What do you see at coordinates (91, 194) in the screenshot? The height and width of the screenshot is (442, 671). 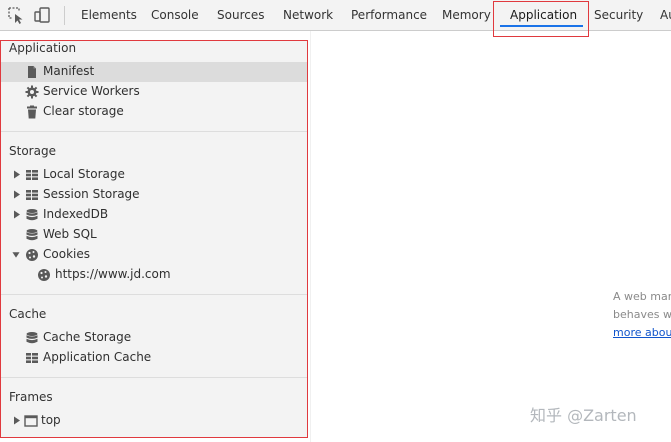 I see `sidebar-item-label: Session Storage` at bounding box center [91, 194].